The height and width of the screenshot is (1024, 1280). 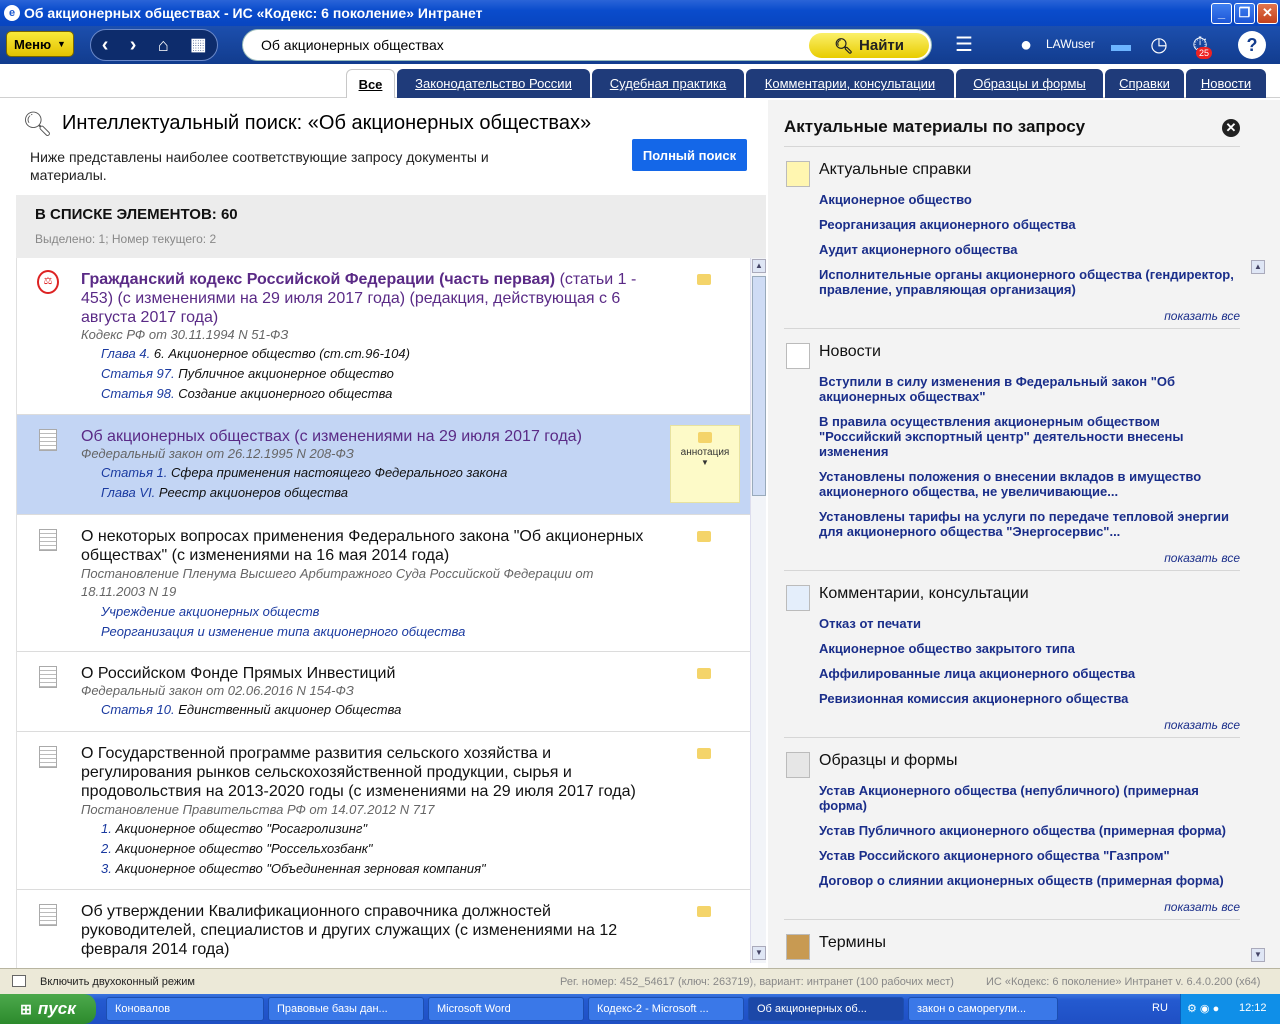 What do you see at coordinates (133, 45) in the screenshot?
I see `forward-arrow-icon: ›` at bounding box center [133, 45].